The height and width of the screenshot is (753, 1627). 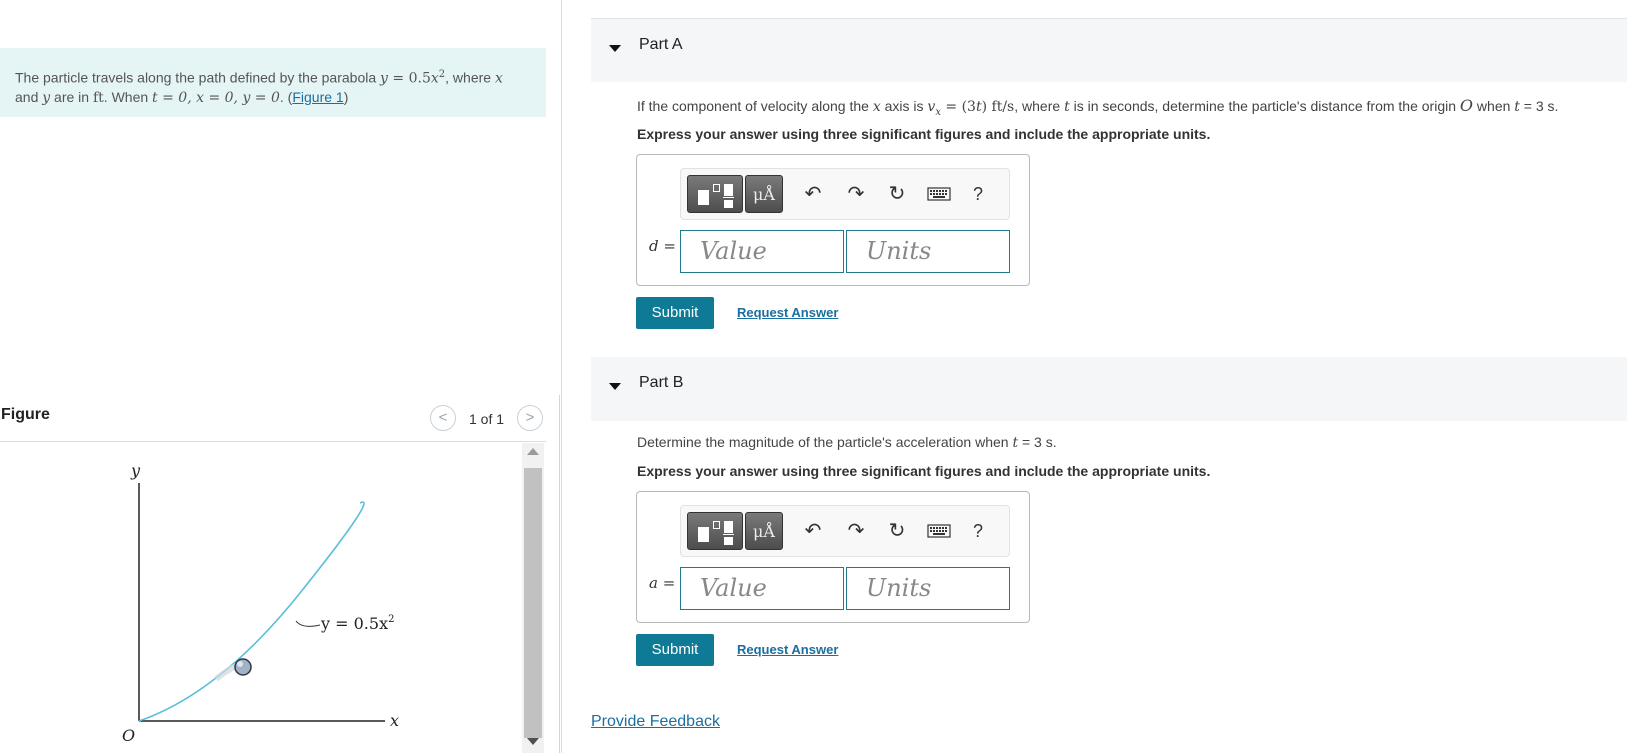 I want to click on question-text: when, so click(x=1494, y=106).